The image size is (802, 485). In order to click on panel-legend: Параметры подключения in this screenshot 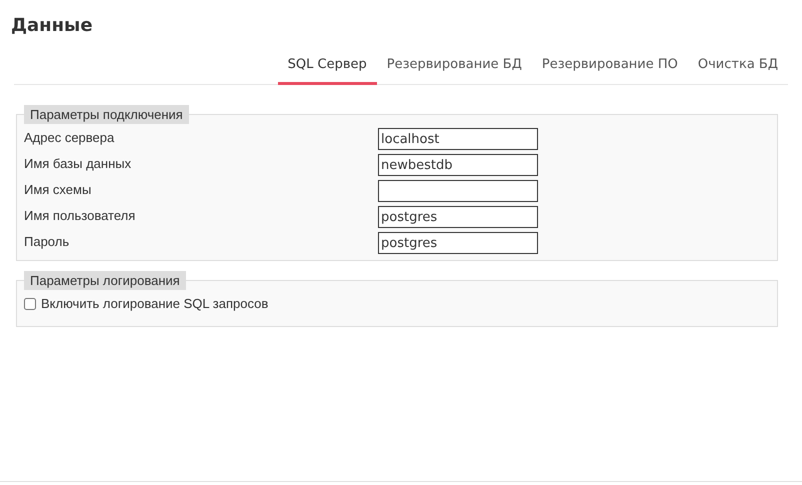, I will do `click(106, 114)`.